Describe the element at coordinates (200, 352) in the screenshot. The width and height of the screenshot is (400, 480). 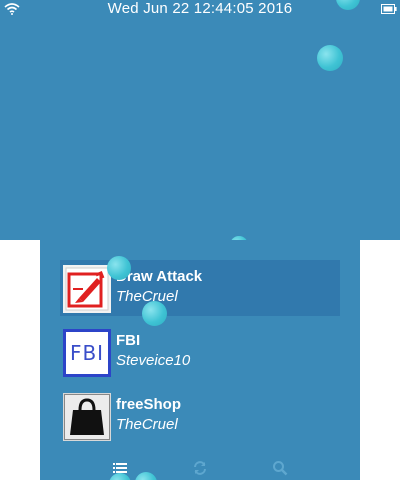
I see `app-row-fbi: FBI FBI Steveice10` at that location.